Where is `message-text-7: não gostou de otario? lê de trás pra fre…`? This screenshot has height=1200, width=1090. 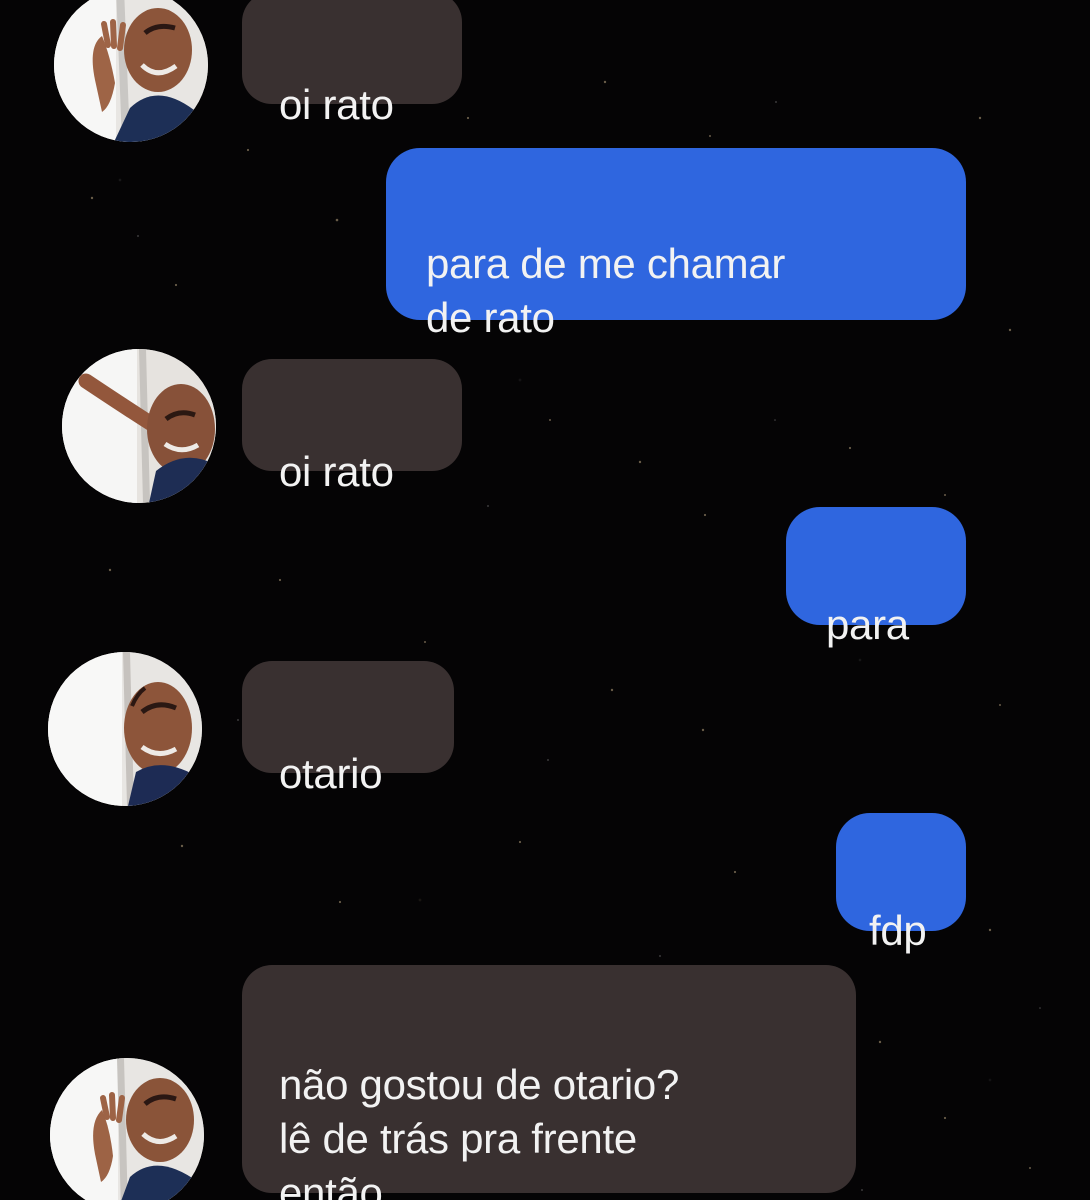
message-text-7: não gostou de otario? lê de trás pra fre… is located at coordinates (479, 1130).